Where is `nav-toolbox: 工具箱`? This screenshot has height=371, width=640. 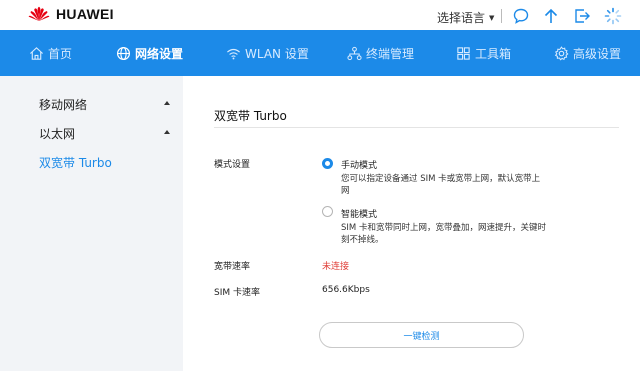
nav-toolbox: 工具箱 is located at coordinates (483, 53).